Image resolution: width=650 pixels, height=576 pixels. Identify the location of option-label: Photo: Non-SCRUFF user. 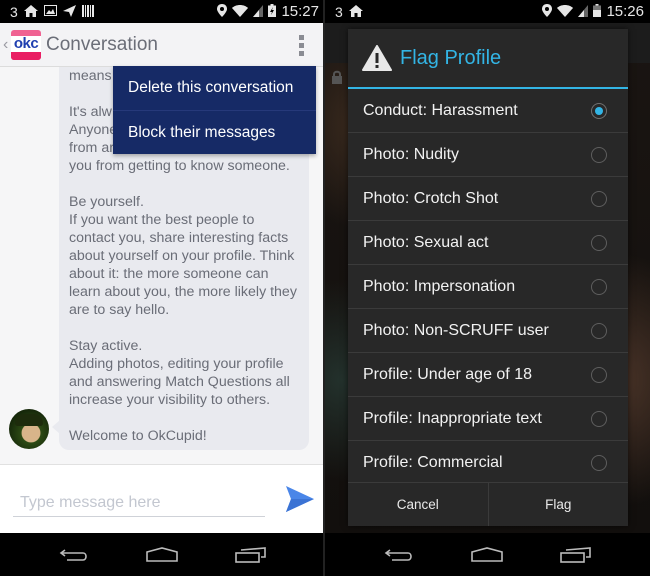
(456, 330).